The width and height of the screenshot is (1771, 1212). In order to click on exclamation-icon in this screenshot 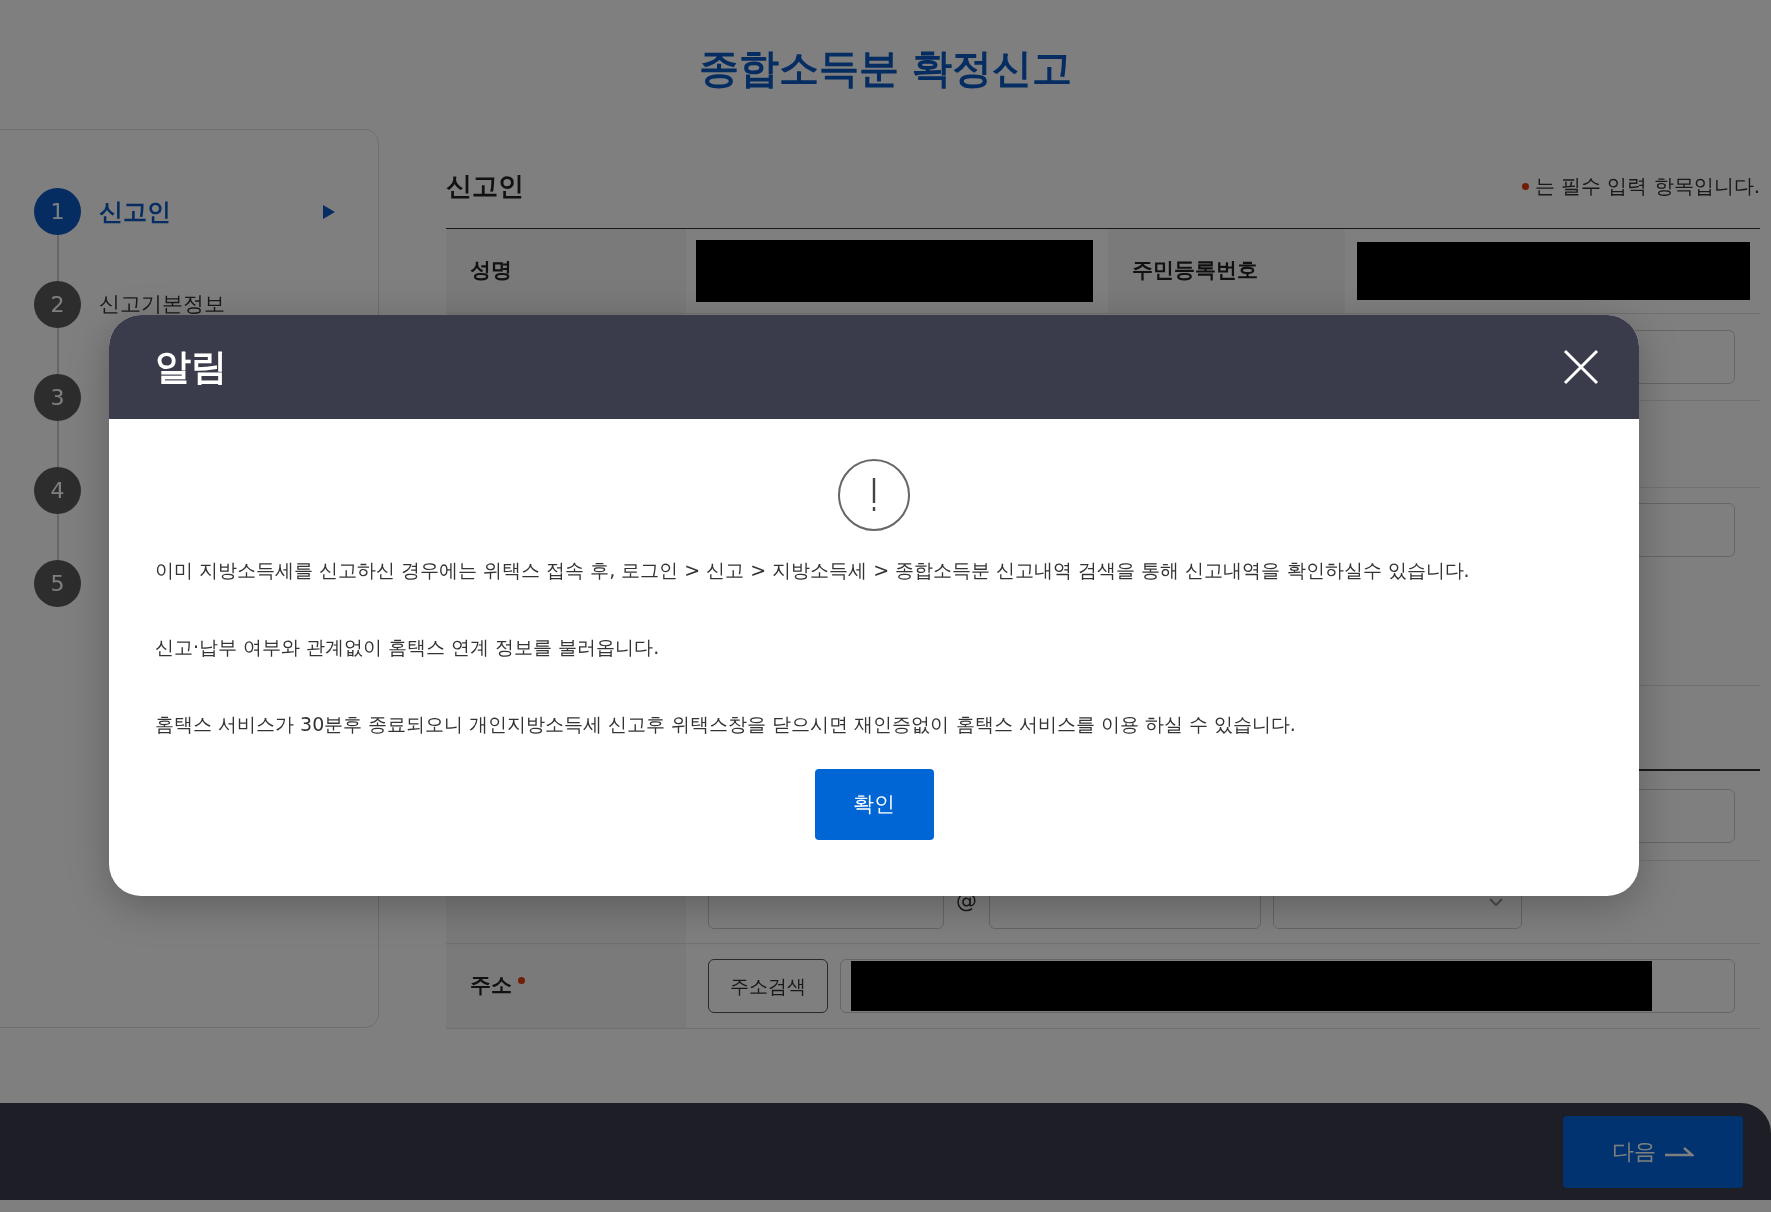, I will do `click(874, 495)`.